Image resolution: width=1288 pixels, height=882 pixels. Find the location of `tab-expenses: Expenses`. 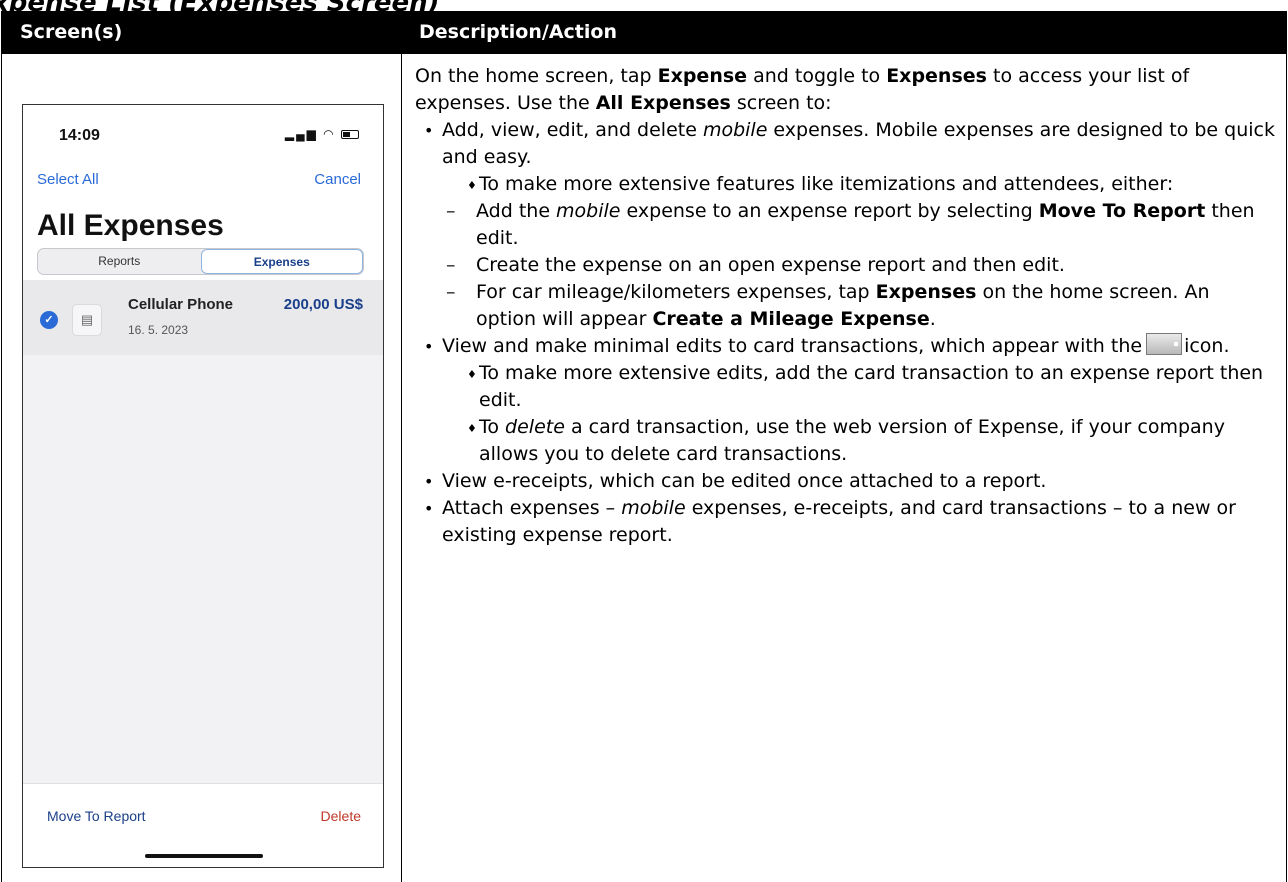

tab-expenses: Expenses is located at coordinates (281, 261).